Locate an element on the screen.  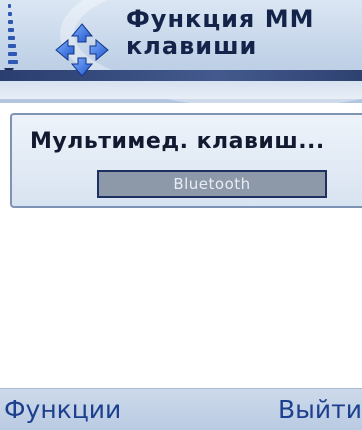
directional-arrows-icon is located at coordinates (82, 50).